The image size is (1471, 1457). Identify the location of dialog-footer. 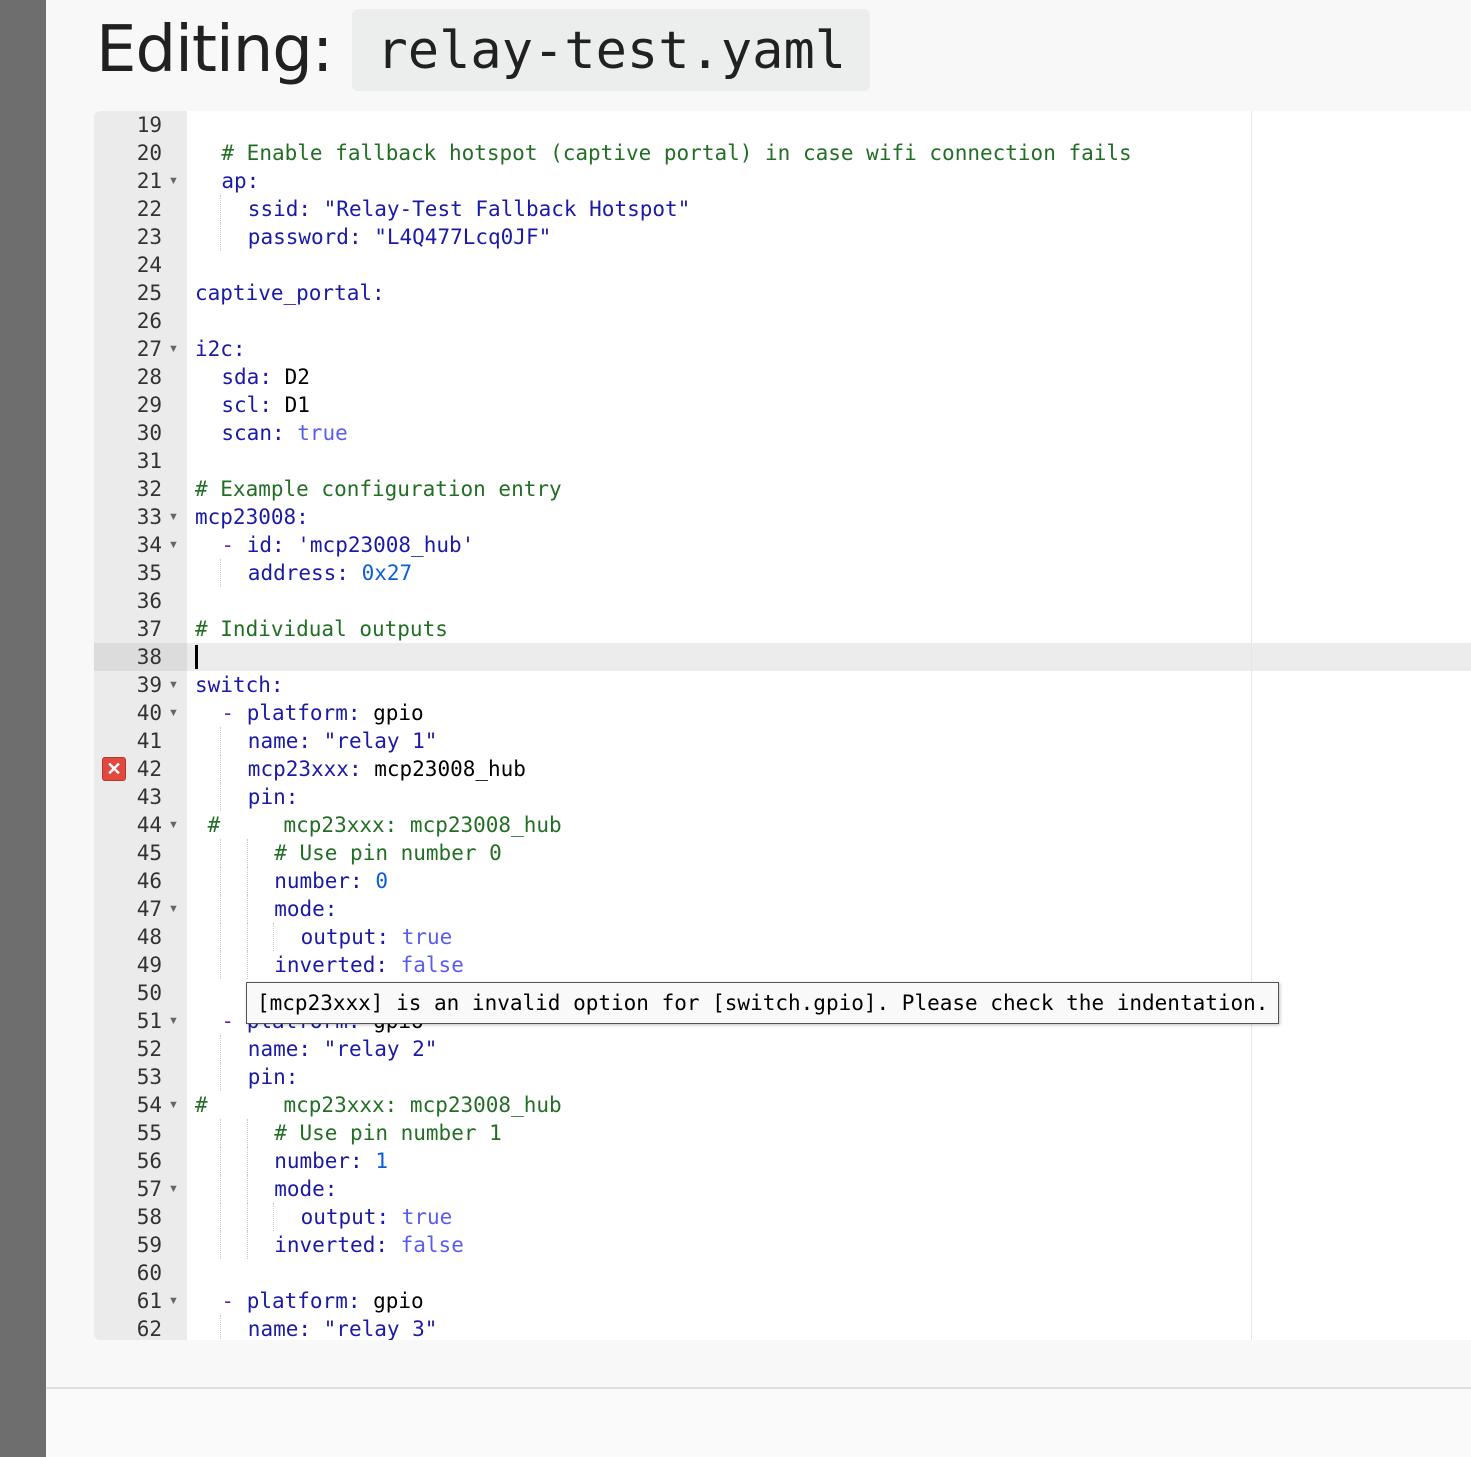
(758, 1423).